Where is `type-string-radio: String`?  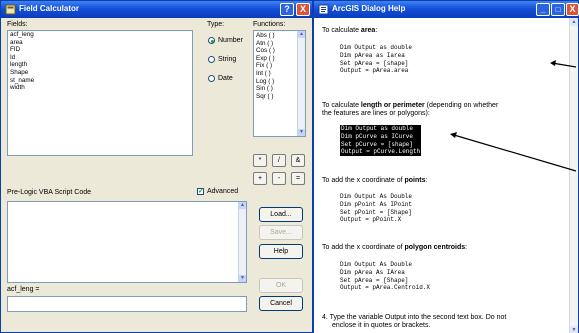 type-string-radio: String is located at coordinates (222, 59).